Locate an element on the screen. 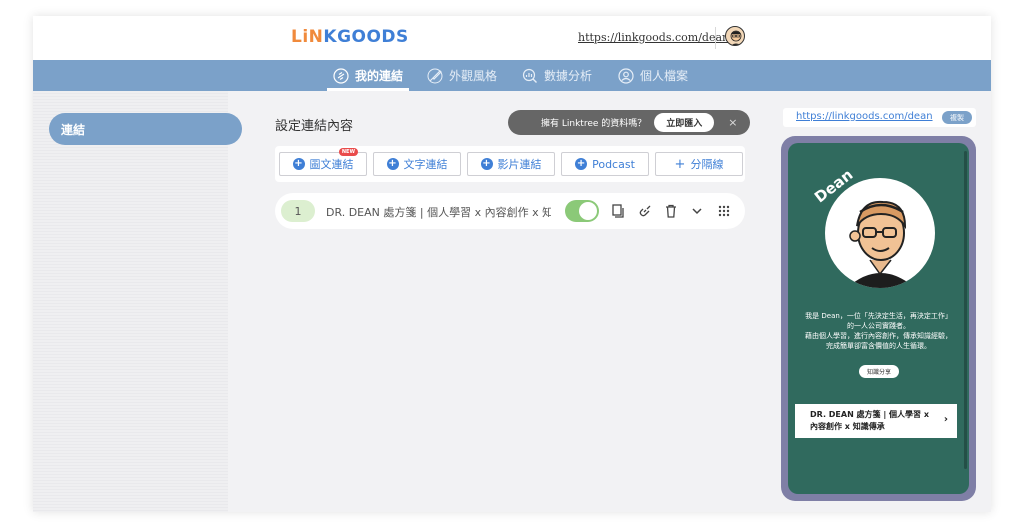  copy-url-button: 複製 is located at coordinates (957, 117).